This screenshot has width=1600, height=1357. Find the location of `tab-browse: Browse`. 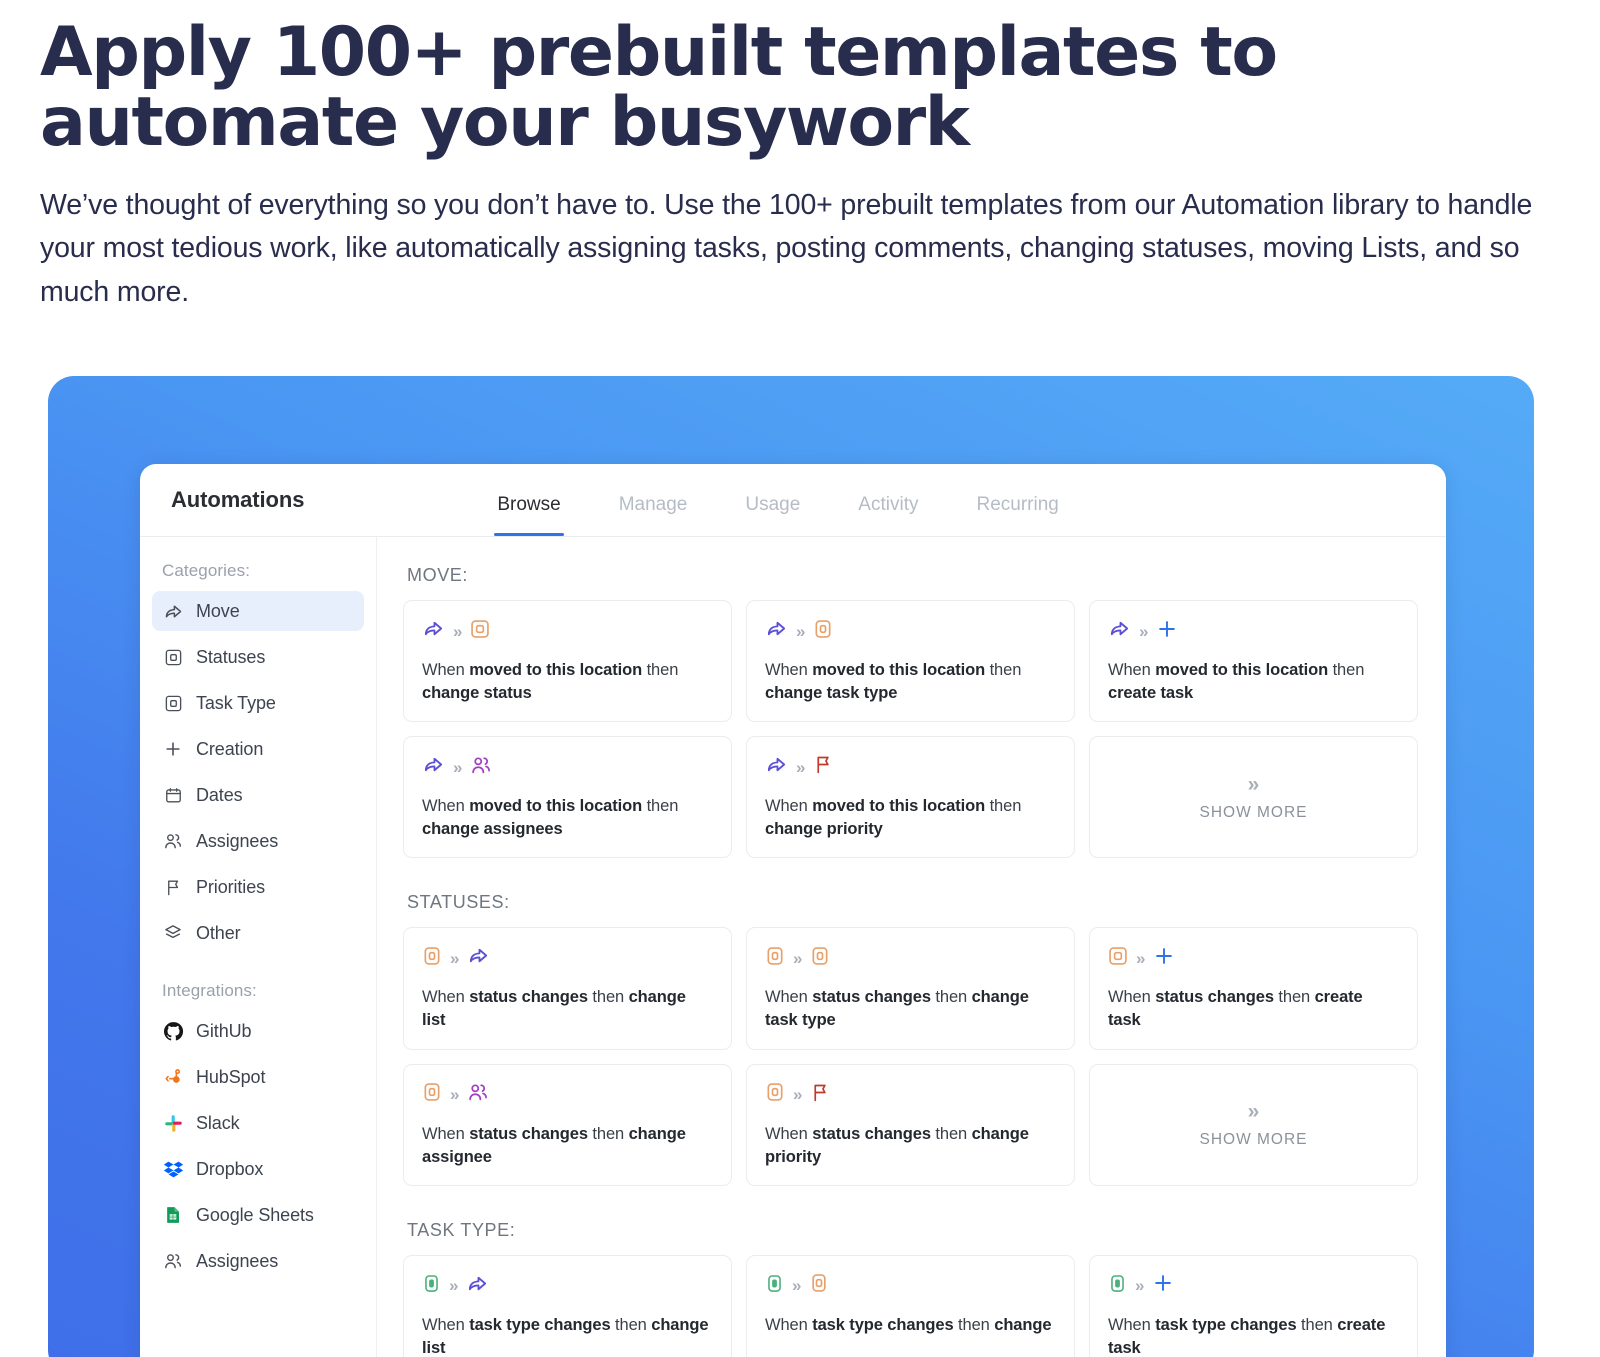

tab-browse: Browse is located at coordinates (529, 515).